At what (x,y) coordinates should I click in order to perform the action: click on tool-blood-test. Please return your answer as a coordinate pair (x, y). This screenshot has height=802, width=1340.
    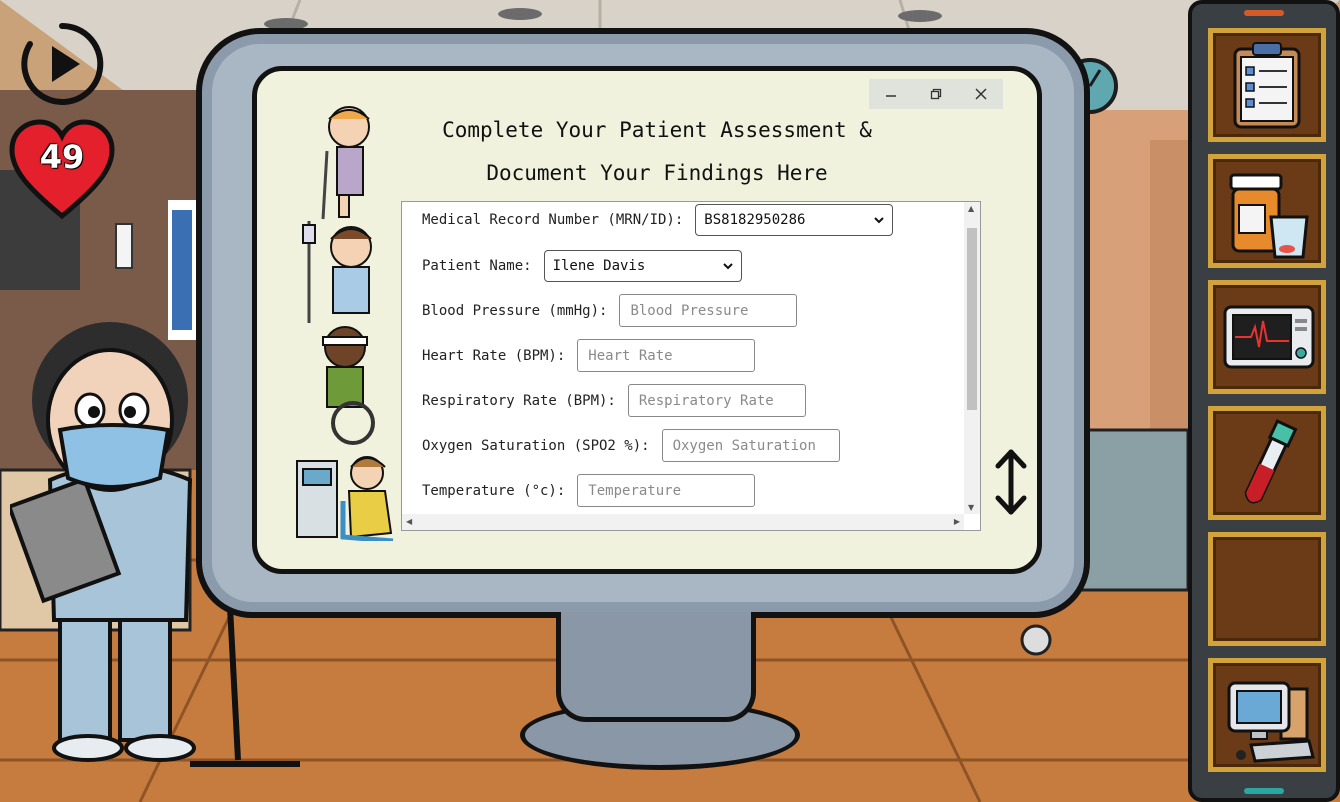
    Looking at the image, I should click on (1267, 463).